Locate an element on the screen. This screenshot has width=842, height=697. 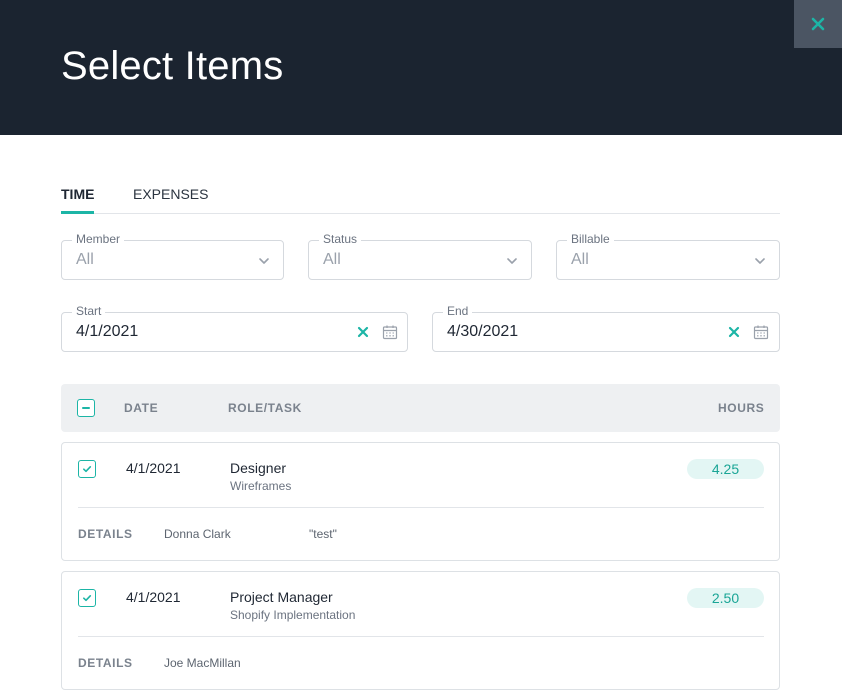
modal-title: Select Items is located at coordinates (172, 66).